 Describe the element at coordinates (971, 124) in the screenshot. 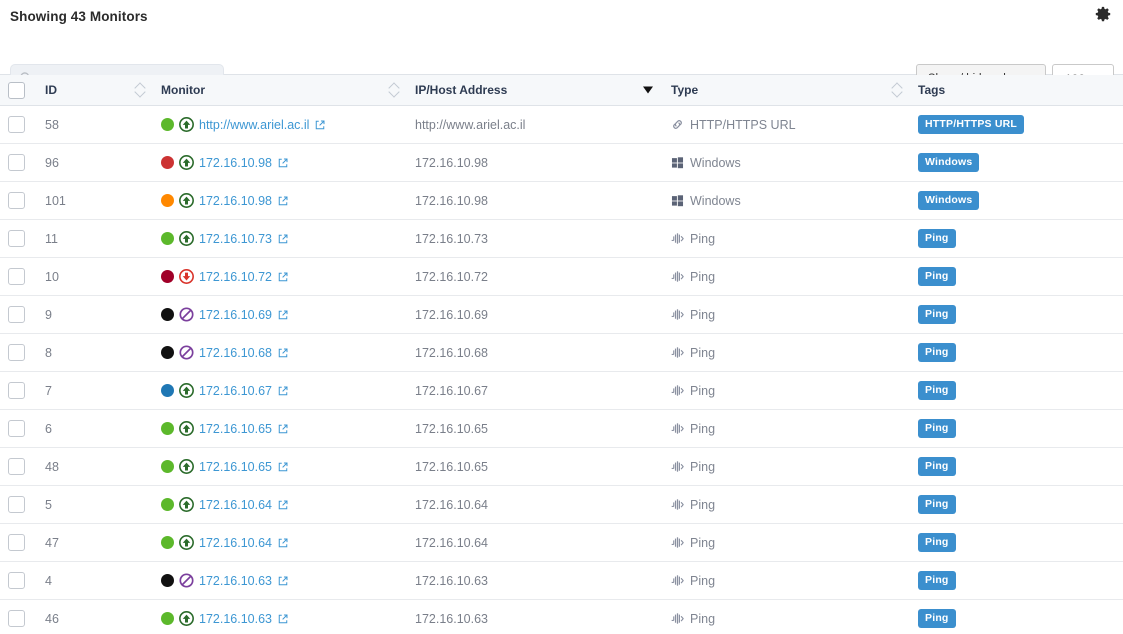

I see `tag-badge: HTTP/HTTPS URL` at that location.